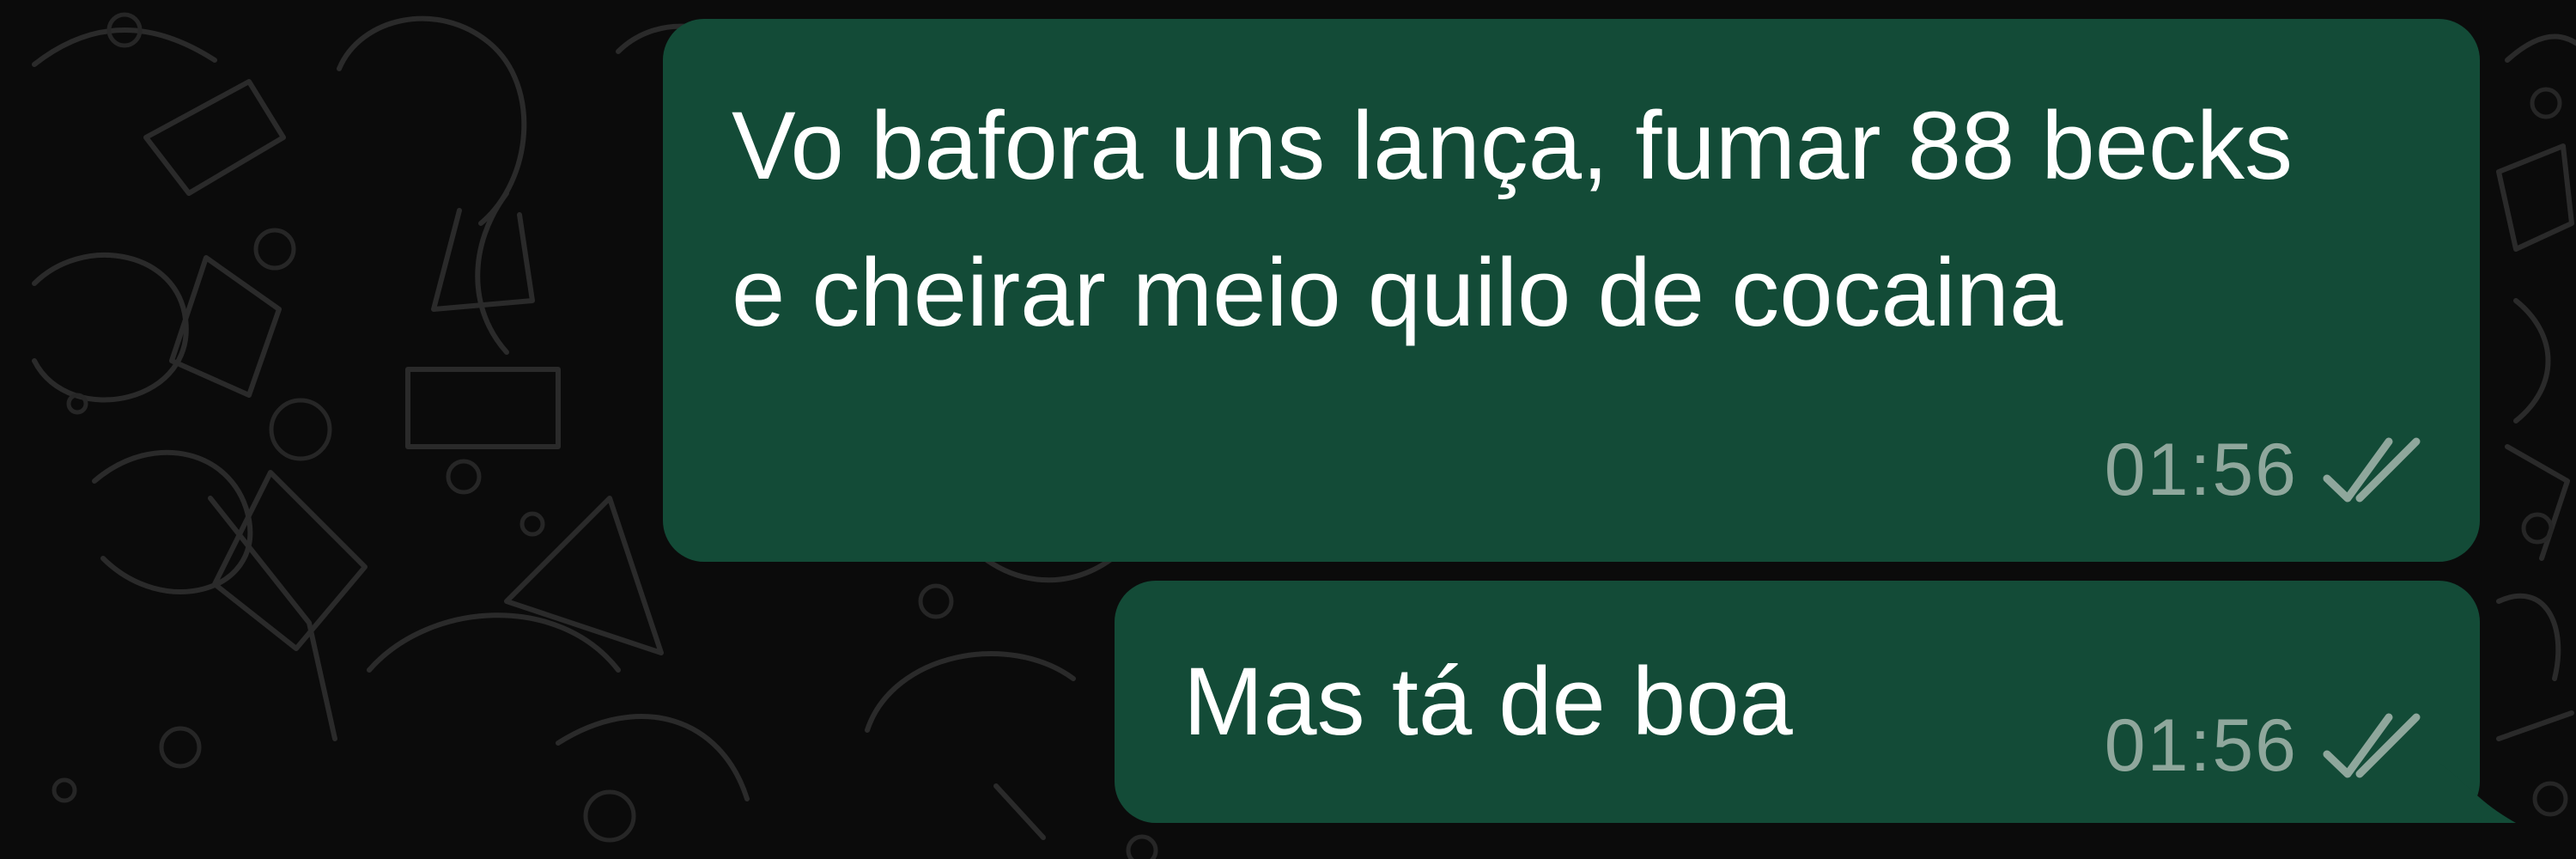 This screenshot has width=2576, height=859. What do you see at coordinates (2478, 793) in the screenshot?
I see `message-tail` at bounding box center [2478, 793].